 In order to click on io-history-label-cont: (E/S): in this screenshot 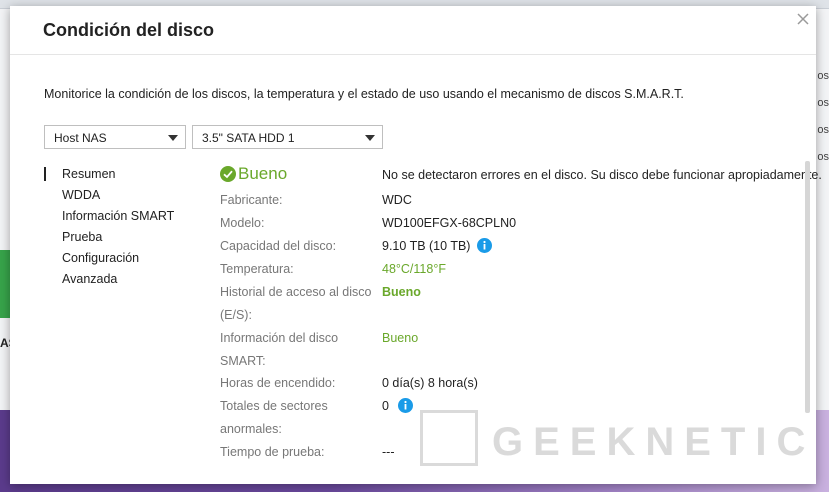, I will do `click(236, 315)`.